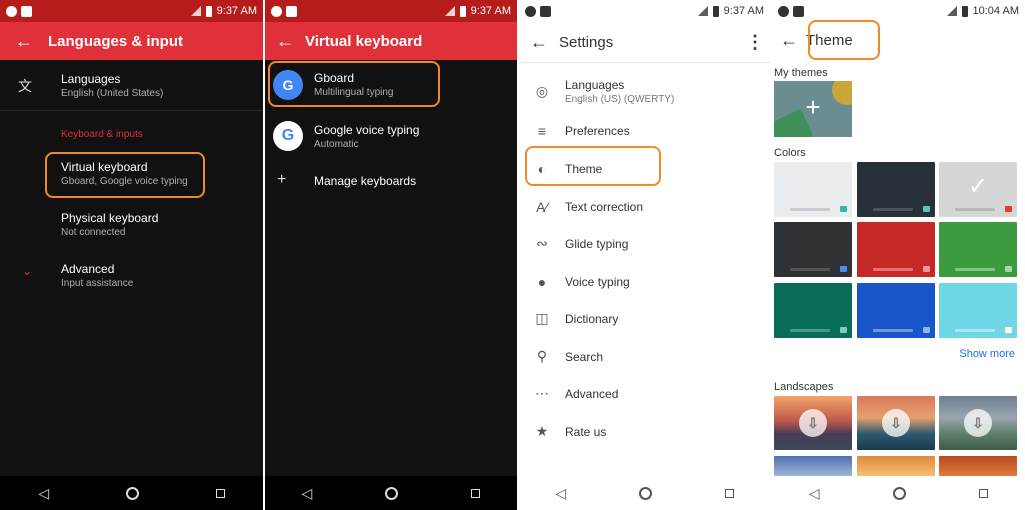 Image resolution: width=1025 pixels, height=510 pixels. I want to click on nav-bar: ◁, so click(644, 493).